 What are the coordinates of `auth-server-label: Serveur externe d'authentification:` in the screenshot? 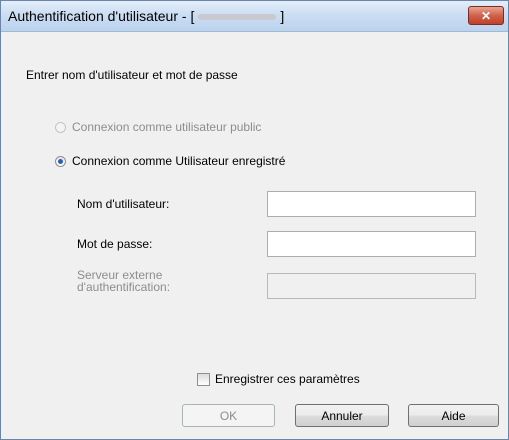 It's located at (123, 281).